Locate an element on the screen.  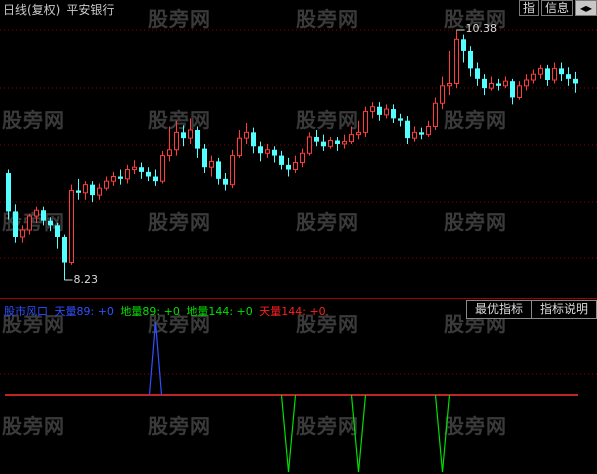
legend-item: 天量89: +0 is located at coordinates (84, 311).